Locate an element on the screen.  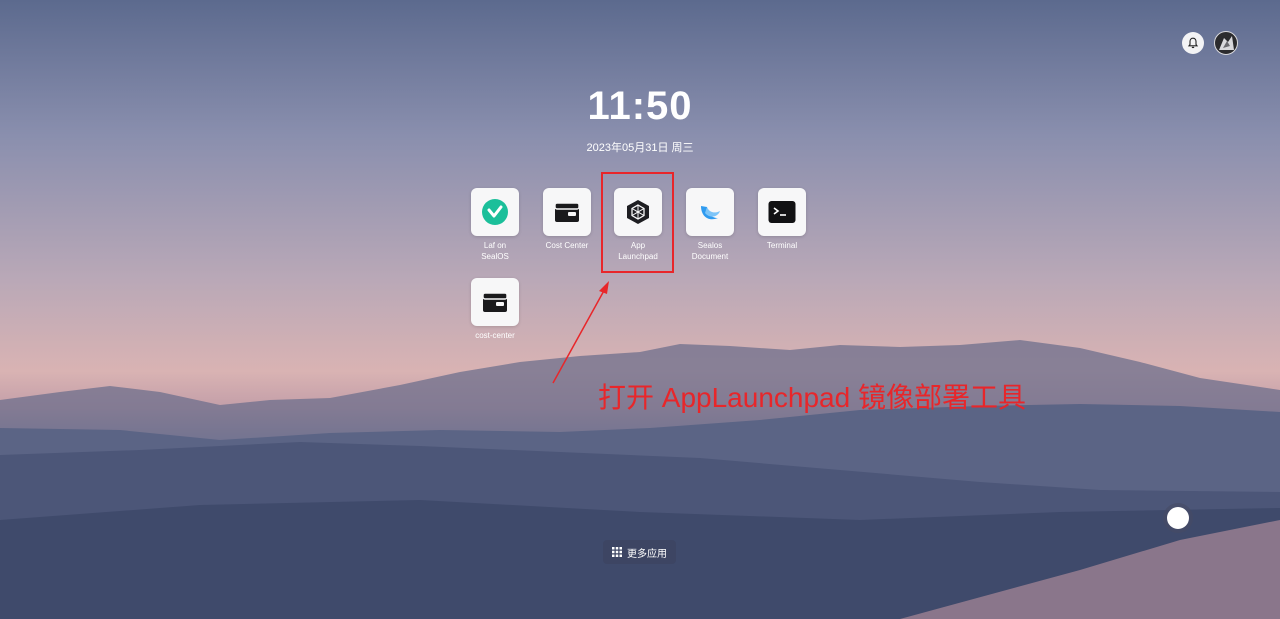
circle-icon is located at coordinates (1178, 518).